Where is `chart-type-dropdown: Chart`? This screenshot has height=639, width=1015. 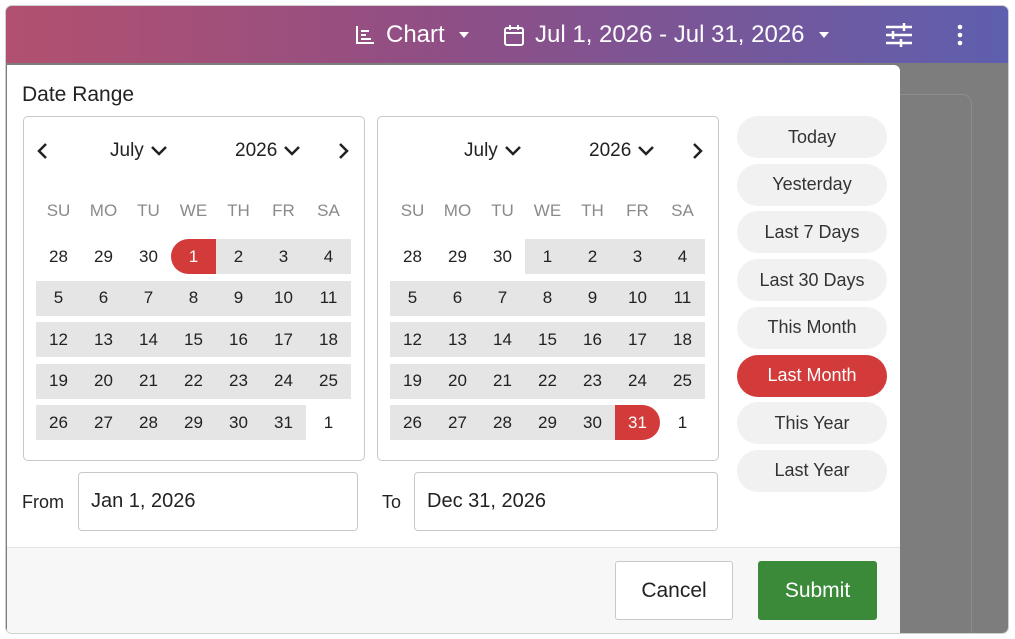 chart-type-dropdown: Chart is located at coordinates (411, 34).